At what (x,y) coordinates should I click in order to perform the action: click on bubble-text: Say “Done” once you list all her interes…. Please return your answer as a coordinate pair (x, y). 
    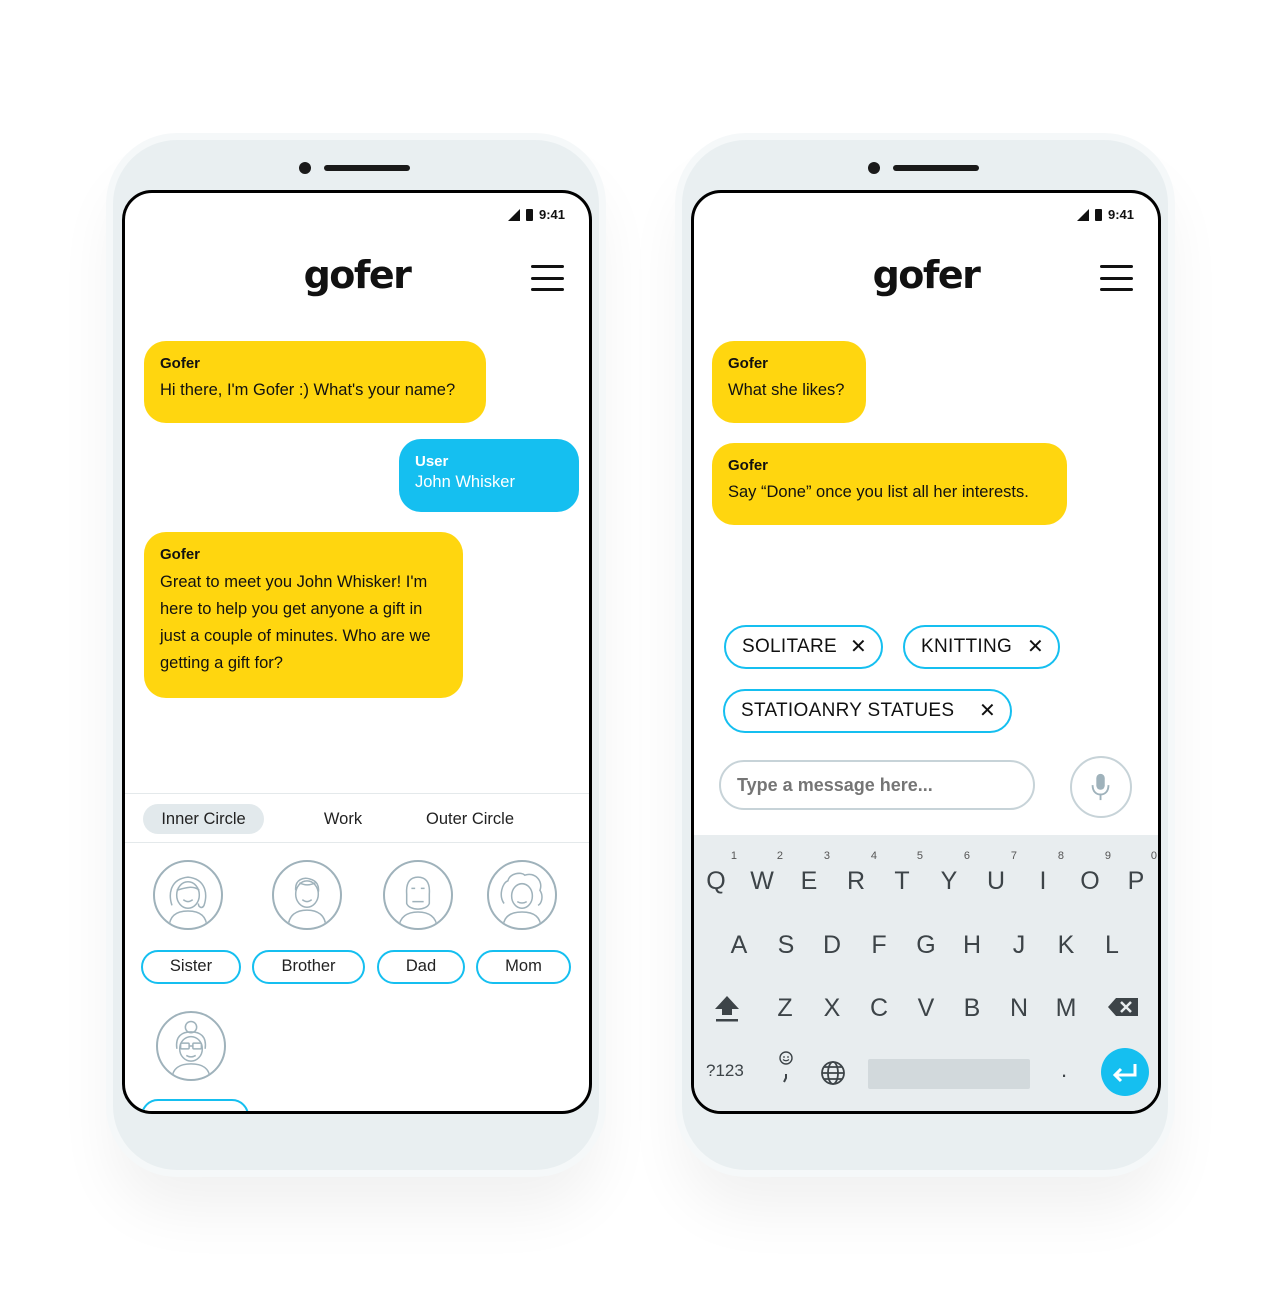
    Looking at the image, I should click on (878, 492).